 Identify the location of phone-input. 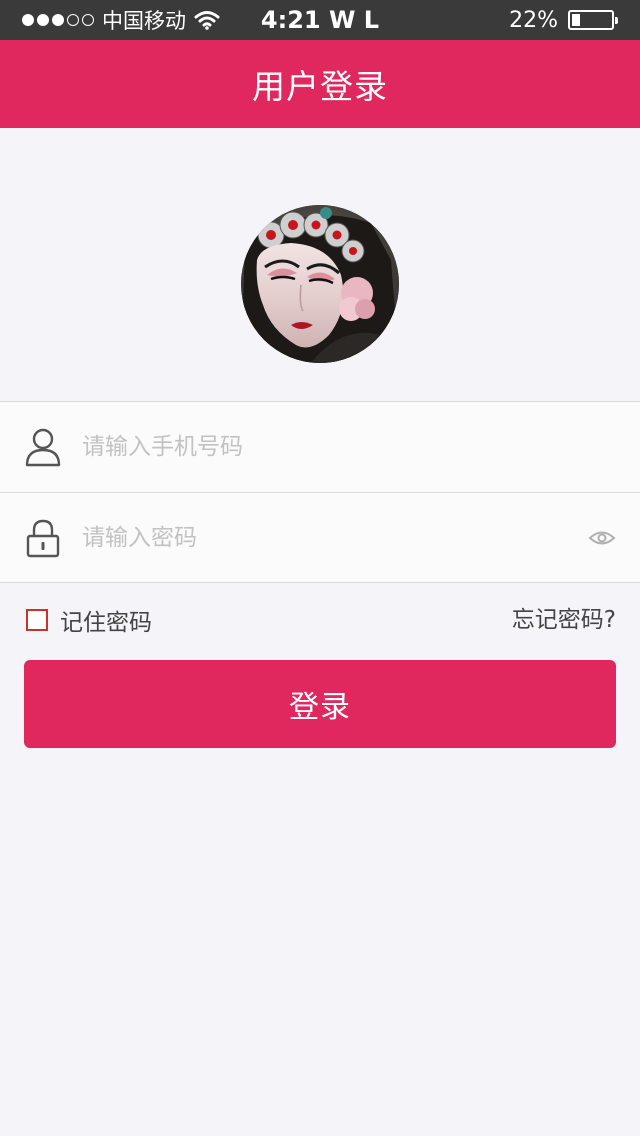
(322, 447).